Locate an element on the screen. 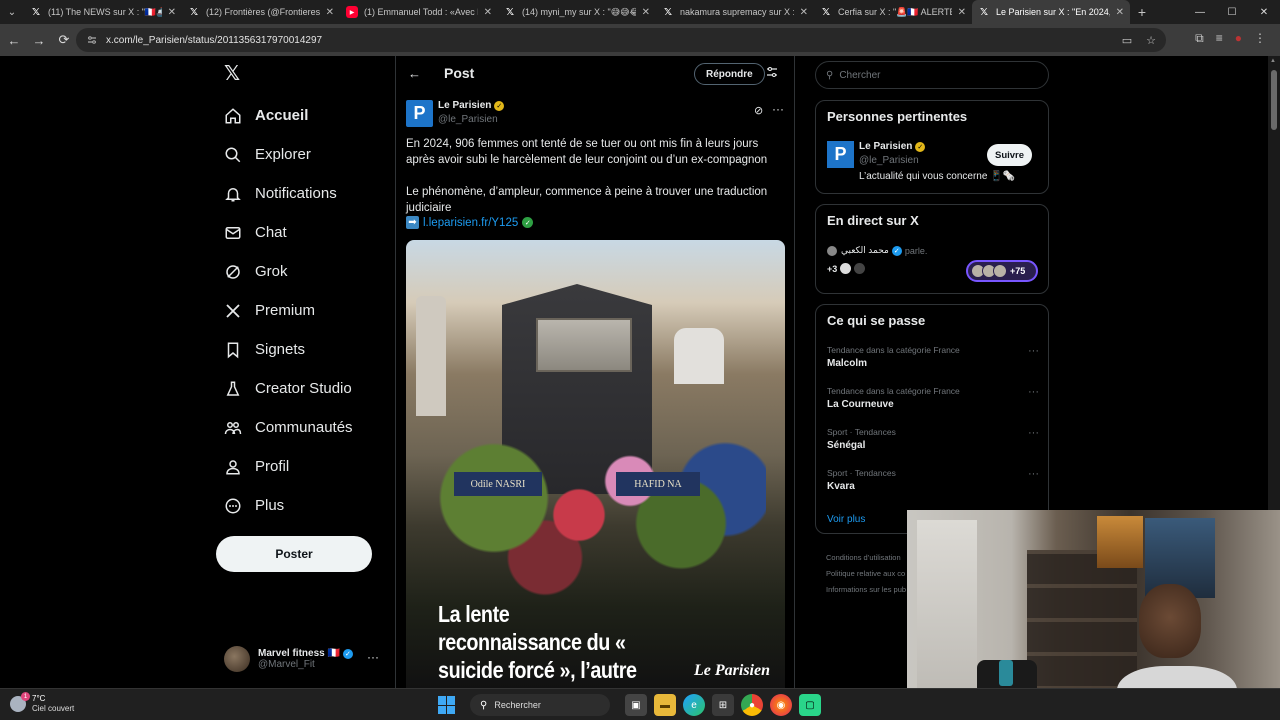 This screenshot has height=720, width=1280. reply-button: Répondre is located at coordinates (729, 74).